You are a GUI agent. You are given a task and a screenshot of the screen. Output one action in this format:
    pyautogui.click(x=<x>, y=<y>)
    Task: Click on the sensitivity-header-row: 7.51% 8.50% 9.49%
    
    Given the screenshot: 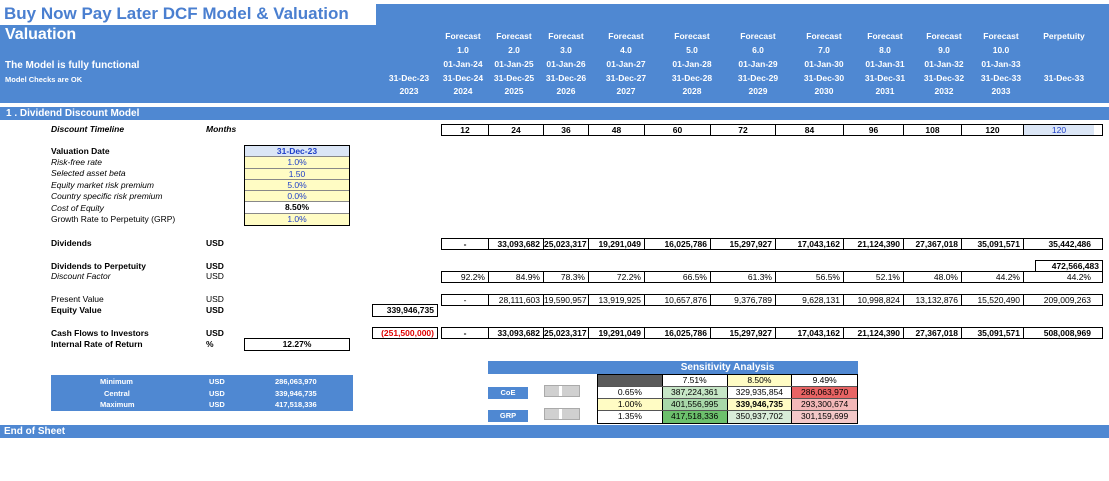 What is the action you would take?
    pyautogui.click(x=727, y=381)
    